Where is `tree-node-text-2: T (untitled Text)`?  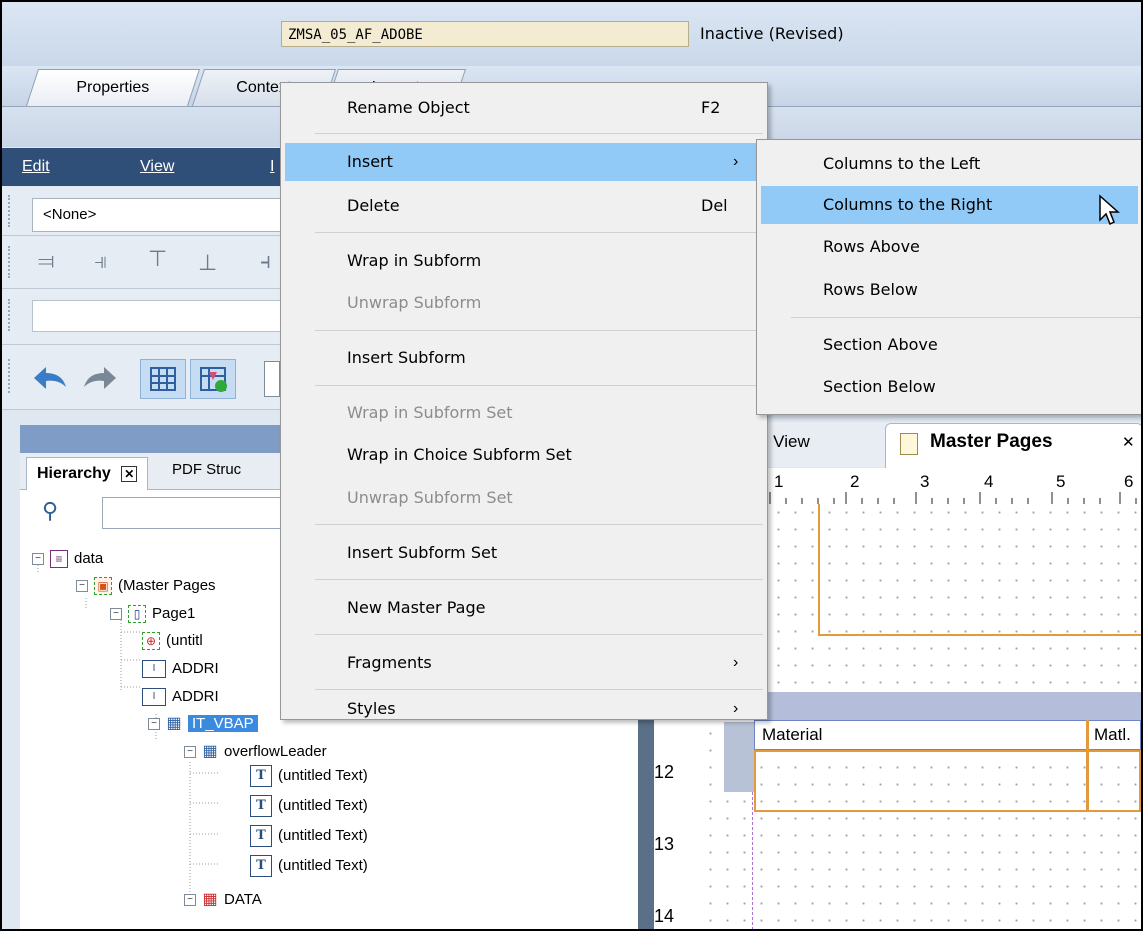
tree-node-text-2: T (untitled Text) is located at coordinates (309, 806).